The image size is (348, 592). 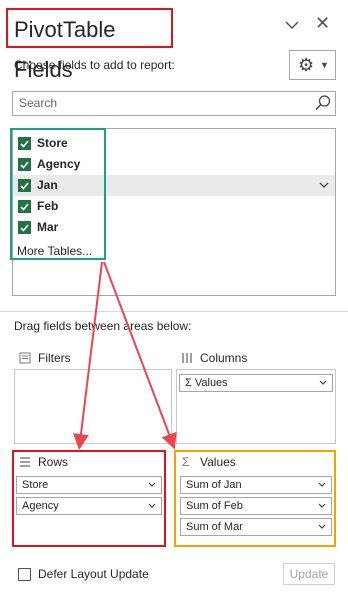 I want to click on arrow-to-rows, so click(x=88, y=355).